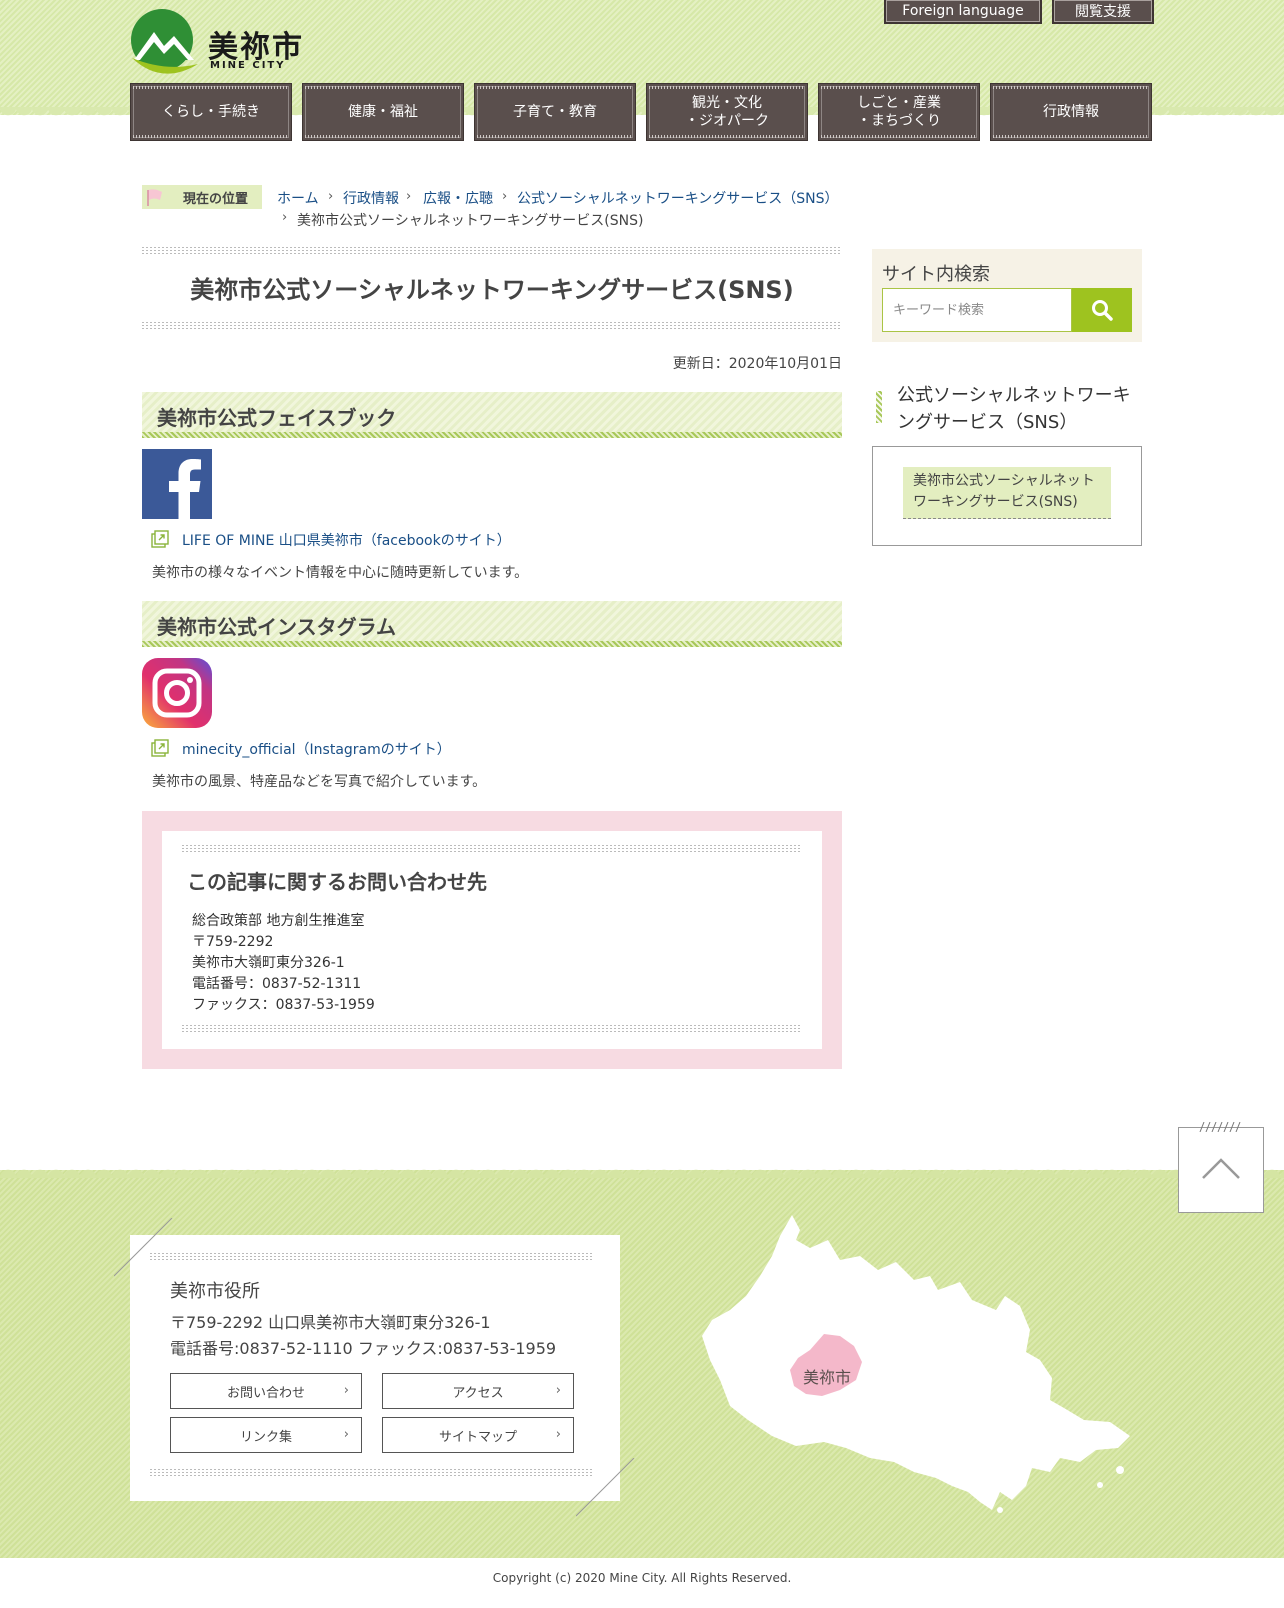 This screenshot has height=1608, width=1284. I want to click on hatch-decoration-icon, so click(1220, 1127).